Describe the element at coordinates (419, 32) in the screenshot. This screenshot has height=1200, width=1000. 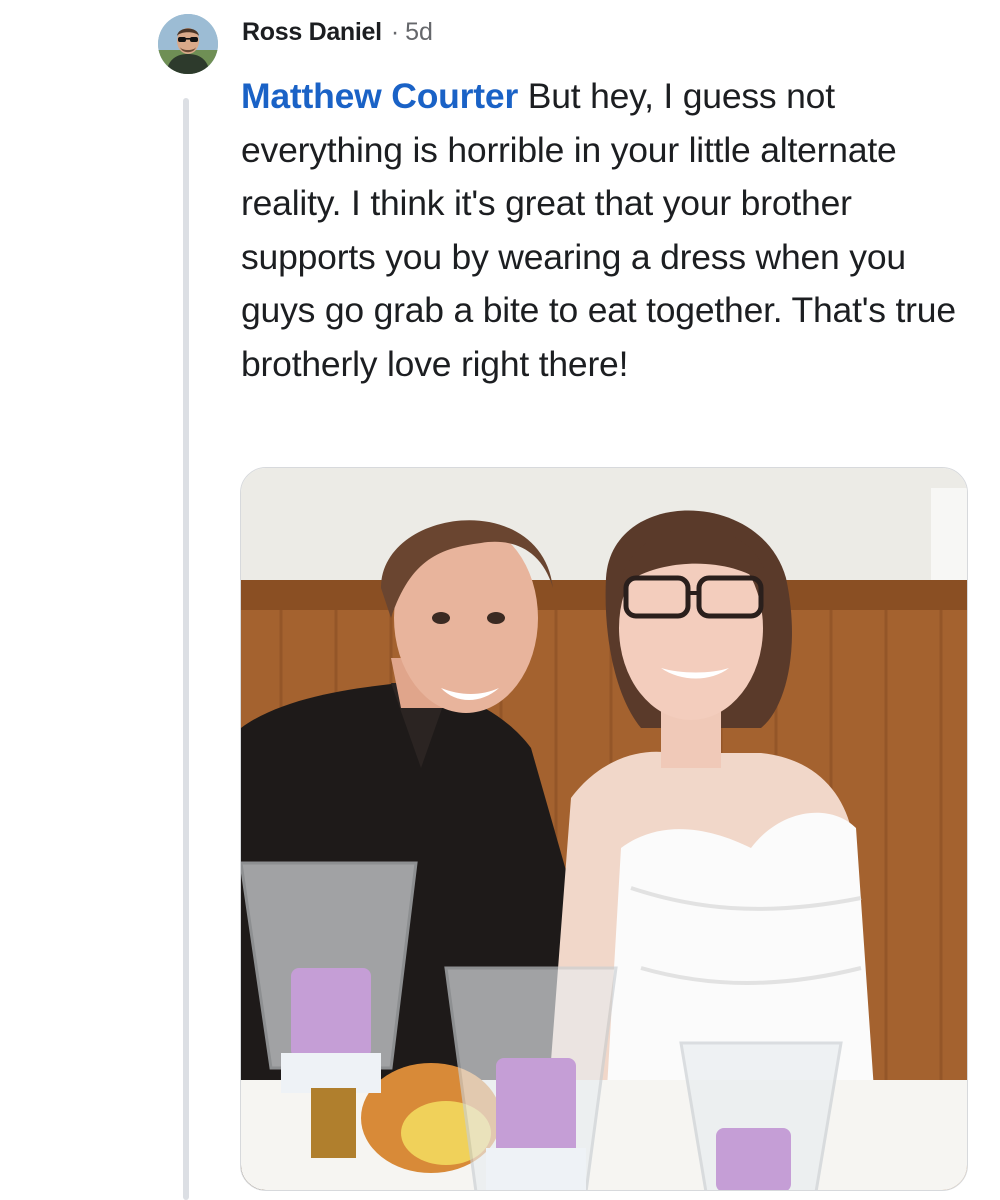
I see `comment-timestamp: 5d` at that location.